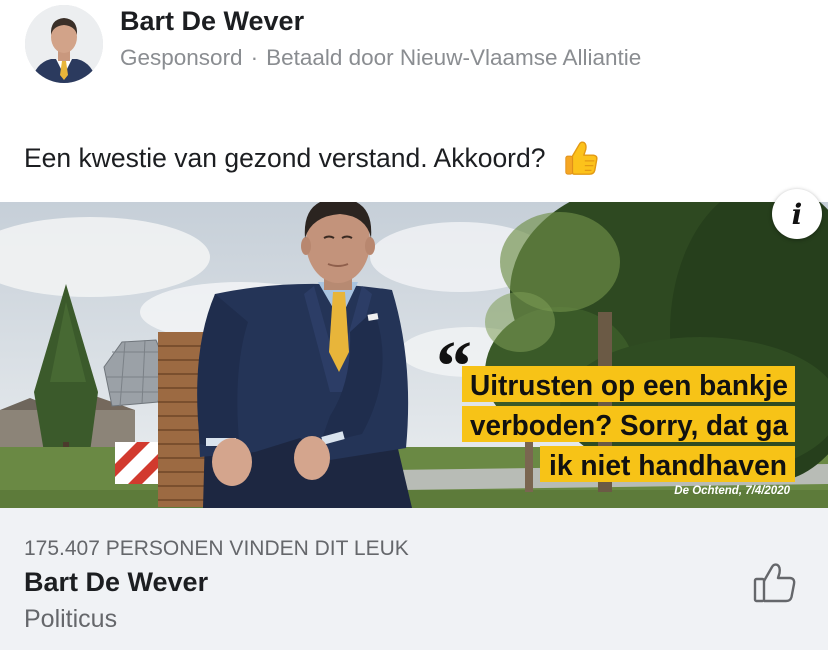 This screenshot has height=650, width=828. I want to click on page-likes-count: 175.407 PERSONEN VINDEN DIT LEUK, so click(216, 548).